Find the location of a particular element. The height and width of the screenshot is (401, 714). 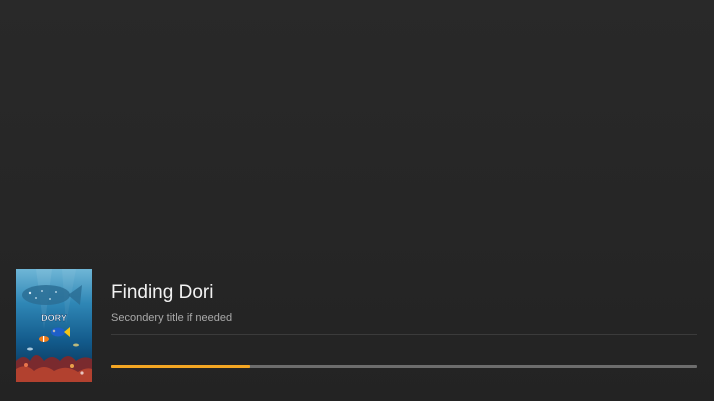

media-subtitle: Secondery title if needed is located at coordinates (172, 318).